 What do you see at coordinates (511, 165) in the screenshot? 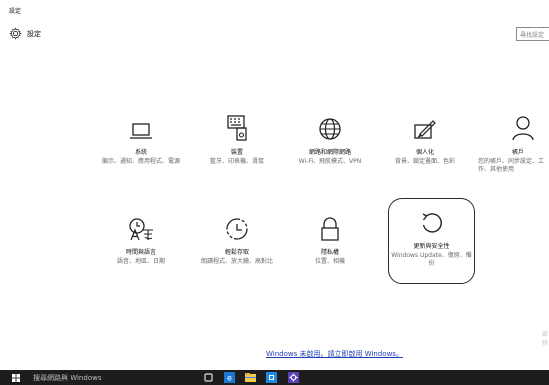
I see `tile-desc: 您的帳戶、同步設定、工作、其他使用` at bounding box center [511, 165].